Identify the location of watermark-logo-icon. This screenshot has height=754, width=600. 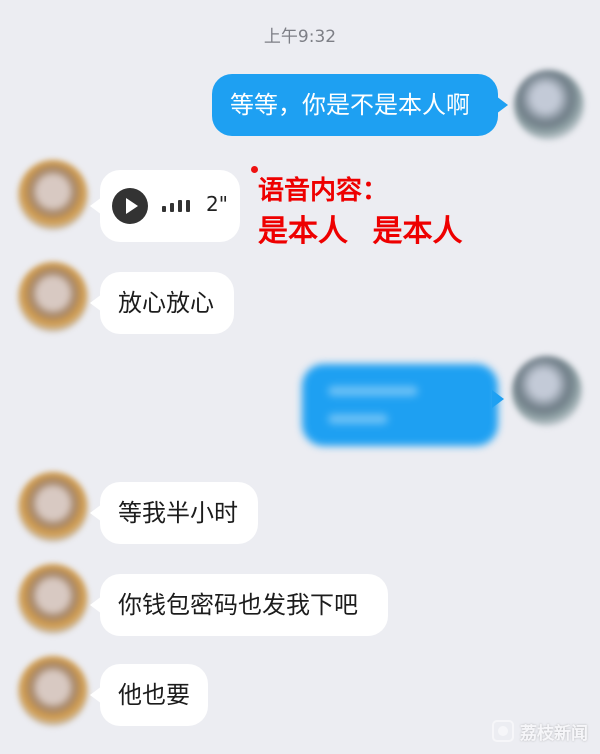
(503, 731).